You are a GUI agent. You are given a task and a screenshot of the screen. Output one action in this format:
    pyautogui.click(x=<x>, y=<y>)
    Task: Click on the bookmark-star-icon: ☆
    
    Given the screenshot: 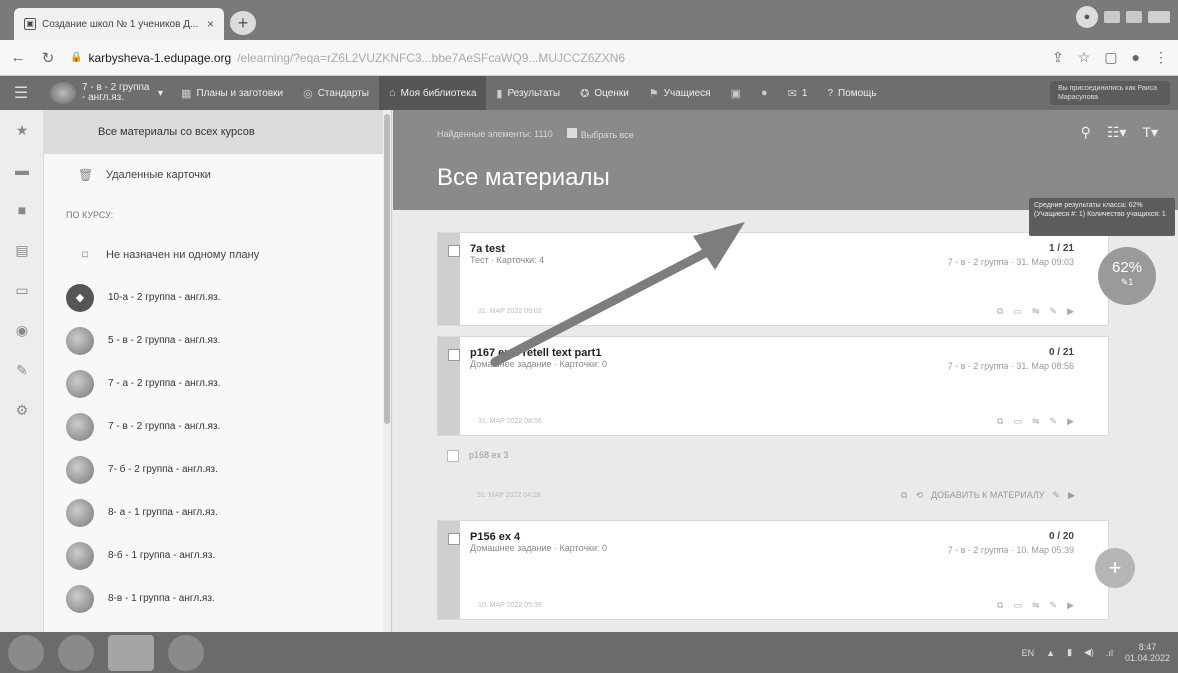 What is the action you would take?
    pyautogui.click(x=1084, y=57)
    